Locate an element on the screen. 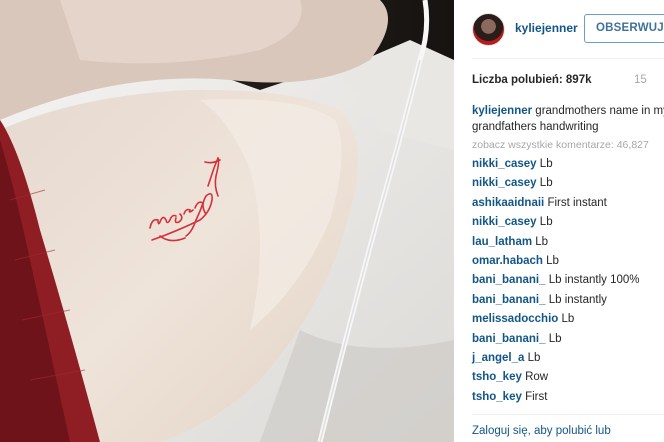  comment-item: bani_banani_ Lb instantly 100% is located at coordinates (568, 280).